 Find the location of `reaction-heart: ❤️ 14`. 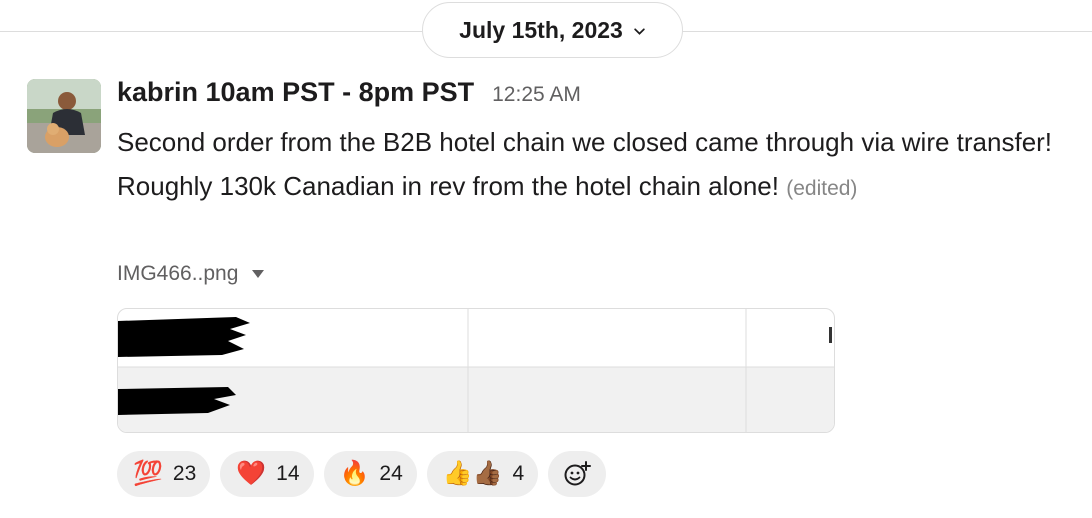

reaction-heart: ❤️ 14 is located at coordinates (267, 474).